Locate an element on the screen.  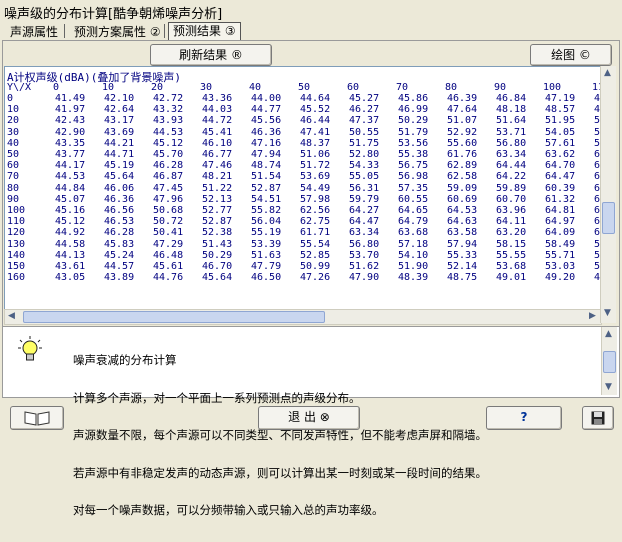
table-cell: 51.90 is located at coordinates (413, 266).